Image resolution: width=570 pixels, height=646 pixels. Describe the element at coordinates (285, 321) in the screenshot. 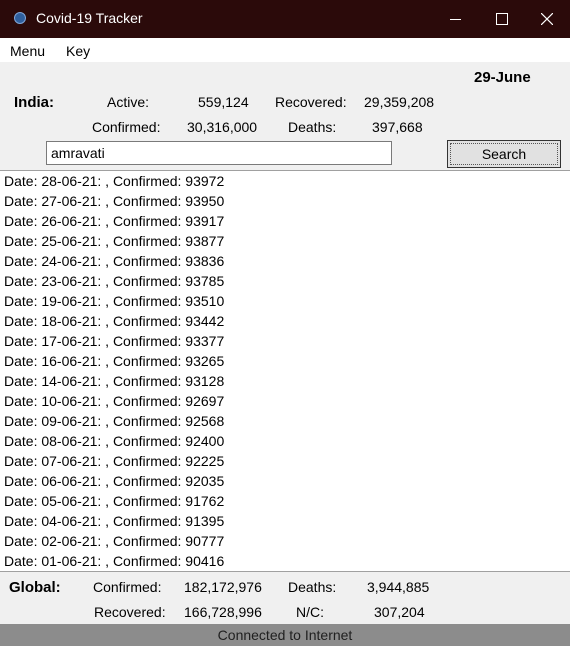

I see `list-item: Date: 18-06-21: , Confirmed: 93442` at that location.